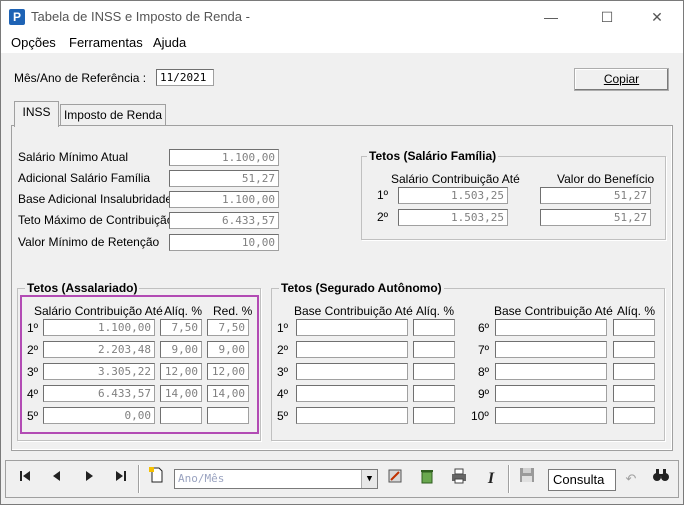  Describe the element at coordinates (181, 371) in the screenshot. I see `as-aliq-3-field: 12,00` at that location.